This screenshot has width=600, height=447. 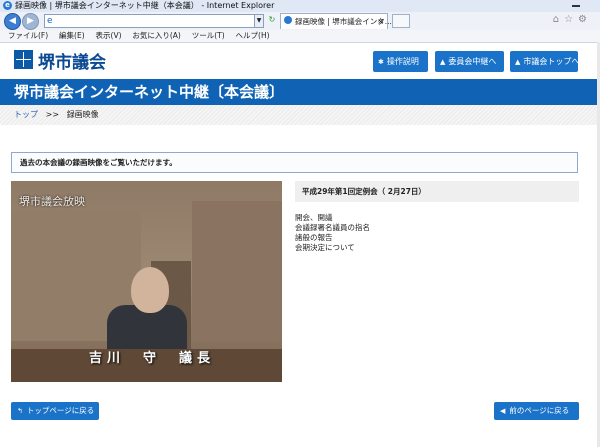 I want to click on toolbar-icons: ⌂☆⚙, so click(x=572, y=19).